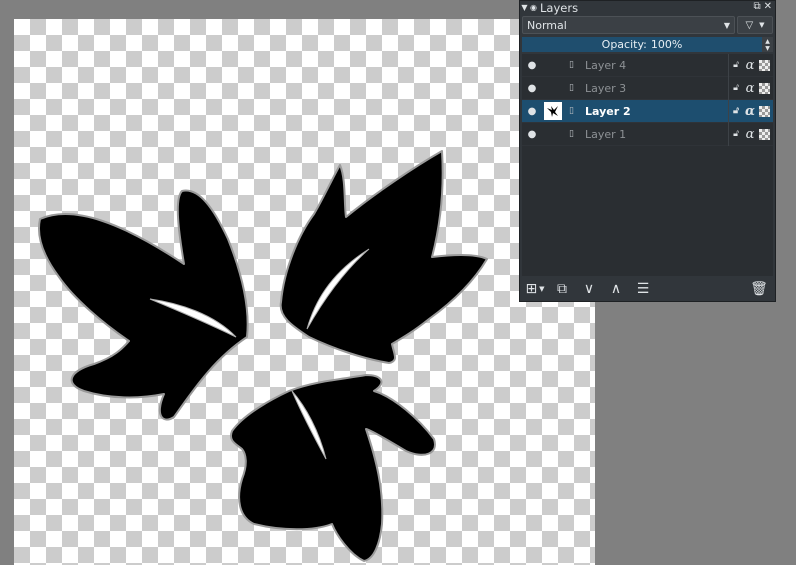  What do you see at coordinates (647, 7) in the screenshot?
I see `docker-title-bar: ▼ ◉ Layers ⧉ ✕` at bounding box center [647, 7].